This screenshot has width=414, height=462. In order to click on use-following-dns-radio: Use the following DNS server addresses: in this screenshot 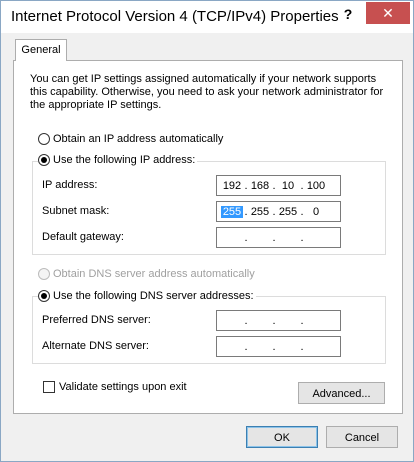, I will do `click(147, 296)`.